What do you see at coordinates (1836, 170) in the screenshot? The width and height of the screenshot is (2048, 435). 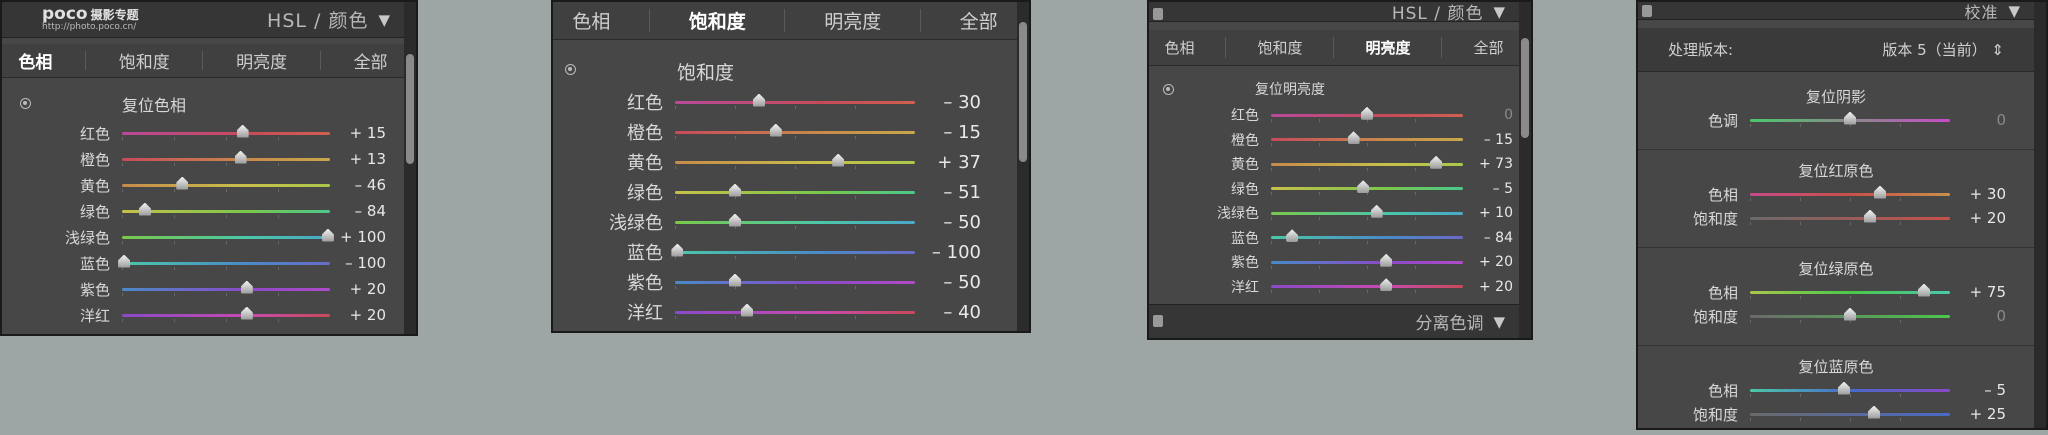 I see `reset-red-link: 复位红原色` at bounding box center [1836, 170].